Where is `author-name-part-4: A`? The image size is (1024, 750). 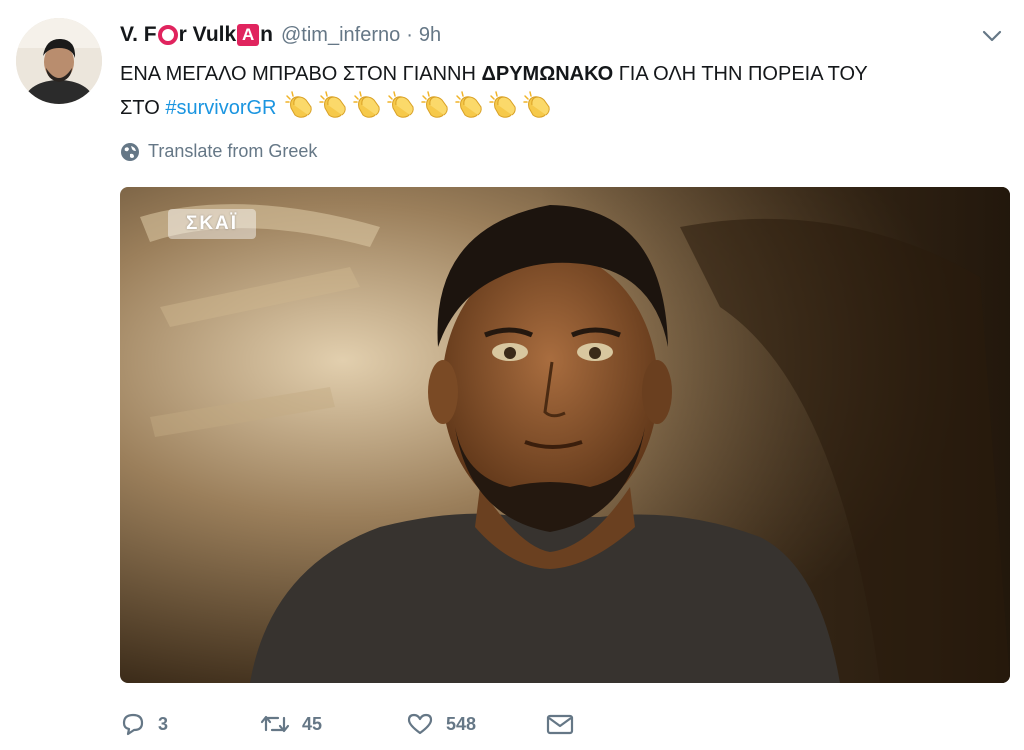 author-name-part-4: A is located at coordinates (248, 35).